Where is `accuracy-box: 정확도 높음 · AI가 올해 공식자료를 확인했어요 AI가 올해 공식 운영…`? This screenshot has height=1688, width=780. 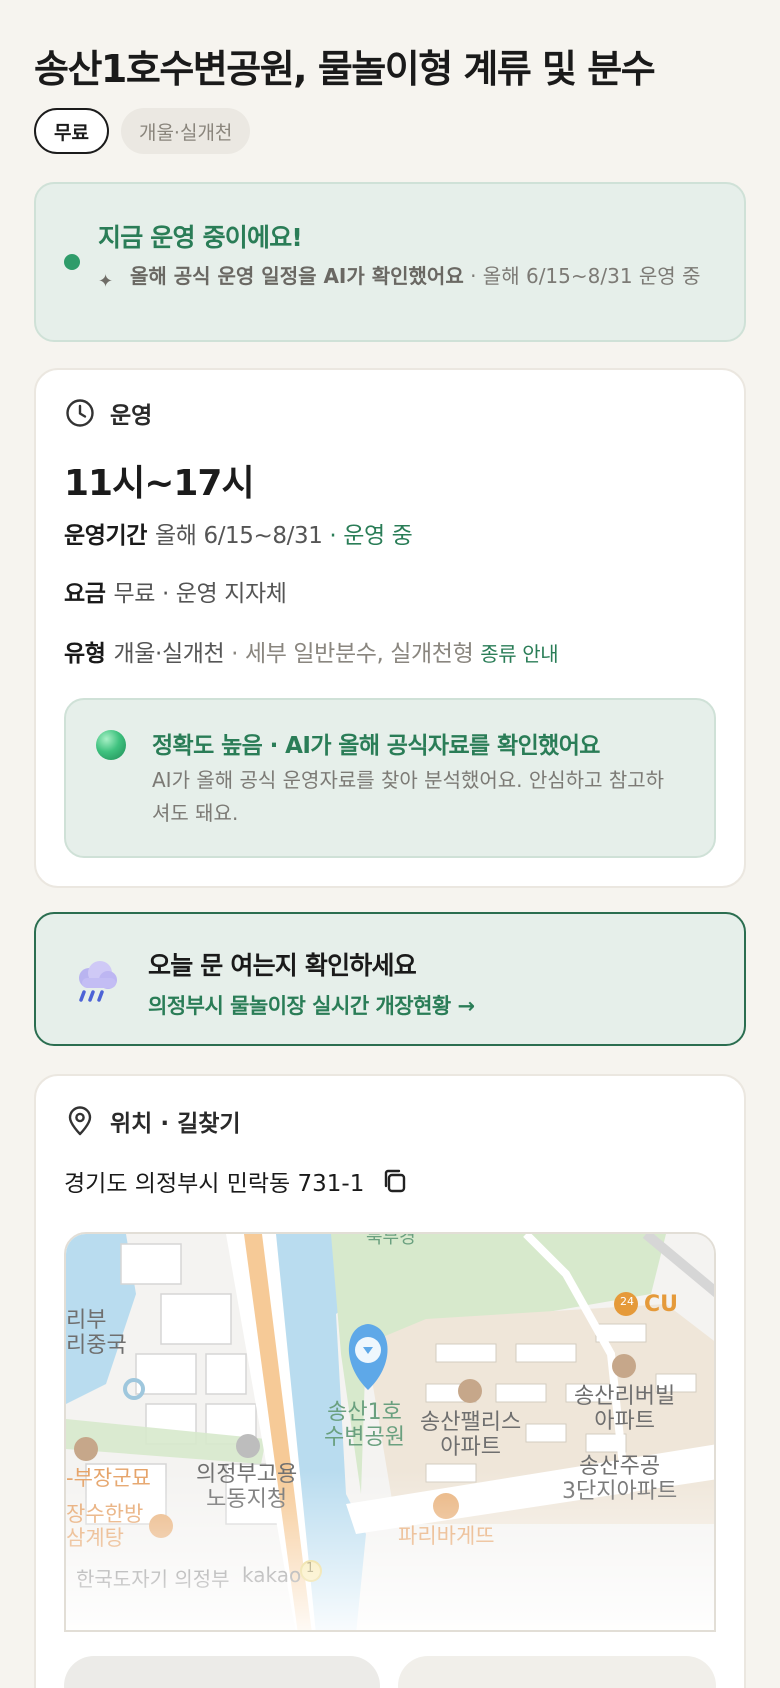
accuracy-box: 정확도 높음 · AI가 올해 공식자료를 확인했어요 AI가 올해 공식 운영… is located at coordinates (390, 778).